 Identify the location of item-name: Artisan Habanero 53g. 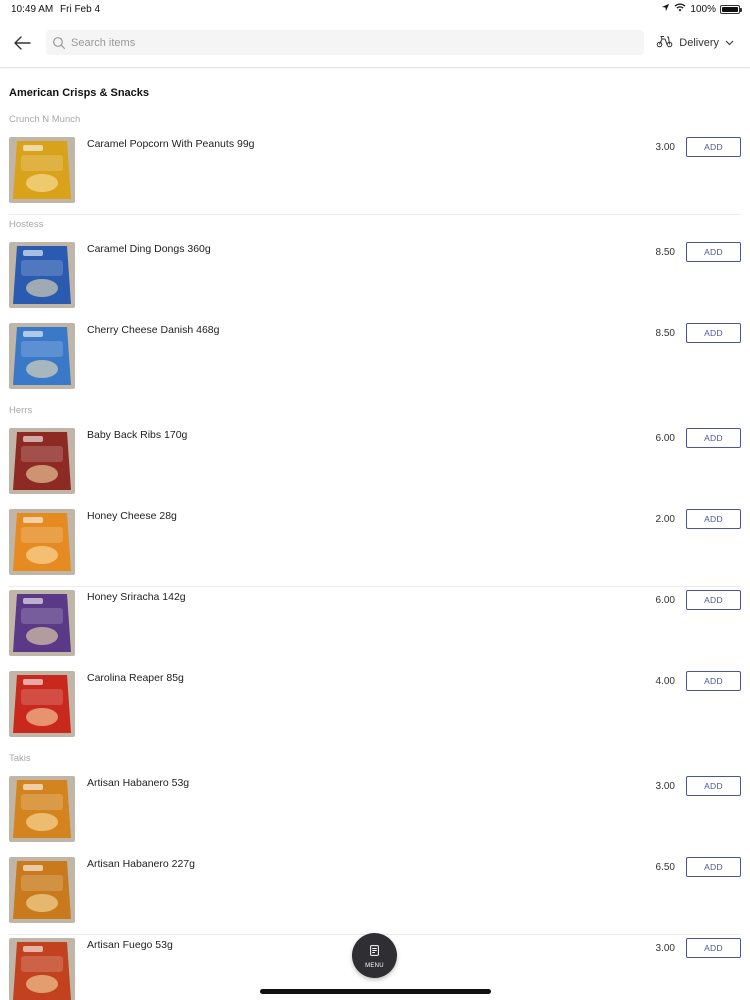
(138, 783).